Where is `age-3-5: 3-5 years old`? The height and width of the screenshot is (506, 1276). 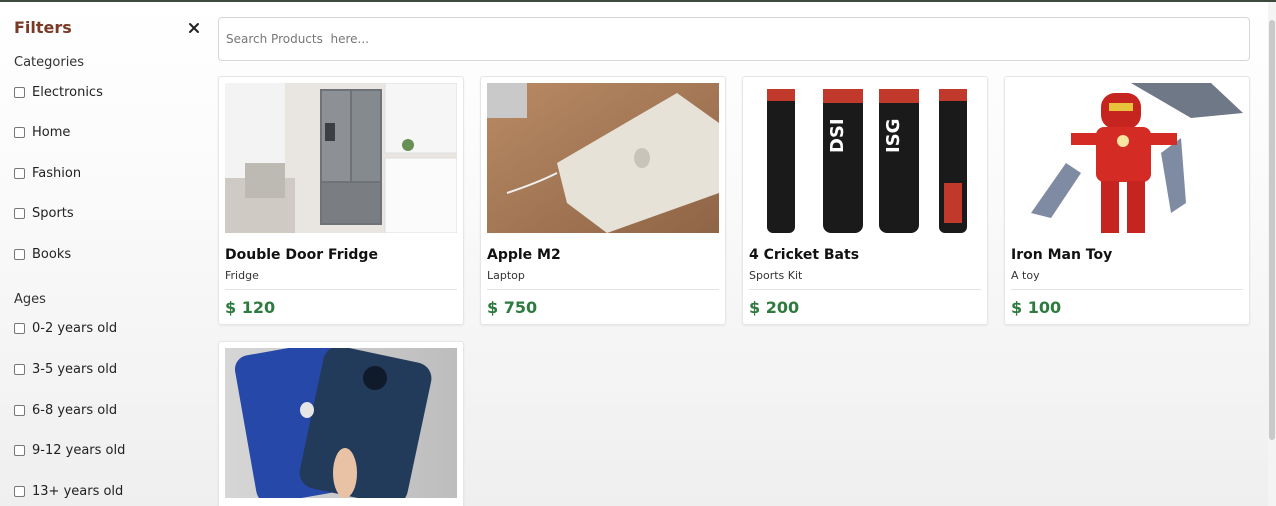 age-3-5: 3-5 years old is located at coordinates (65, 369).